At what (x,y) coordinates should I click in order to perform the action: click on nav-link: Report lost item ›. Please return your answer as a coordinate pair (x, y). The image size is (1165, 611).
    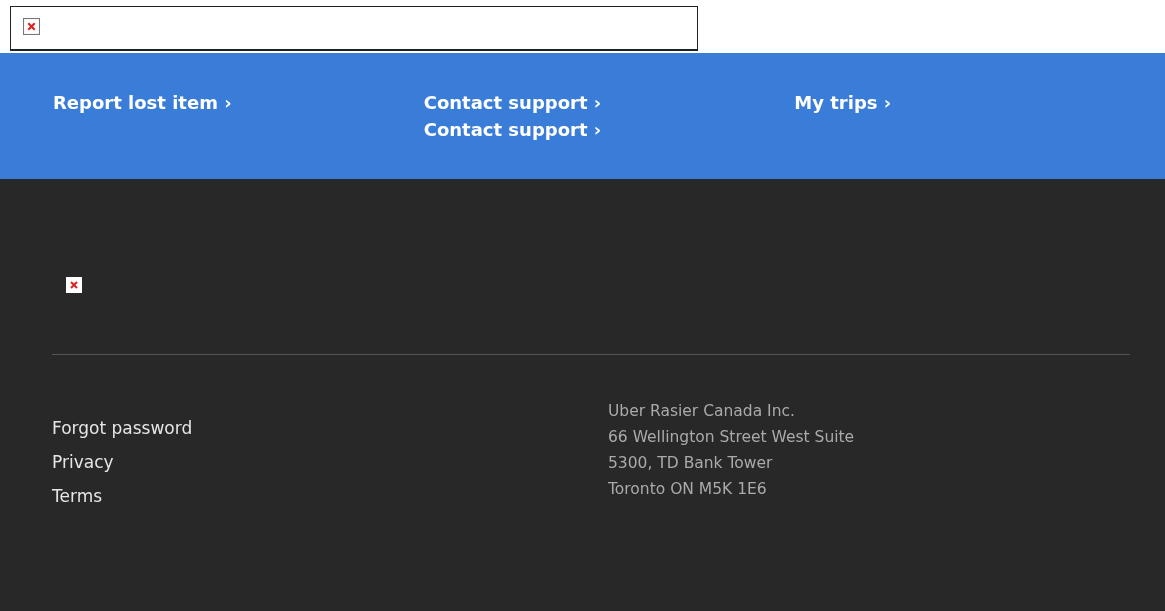
    Looking at the image, I should click on (142, 102).